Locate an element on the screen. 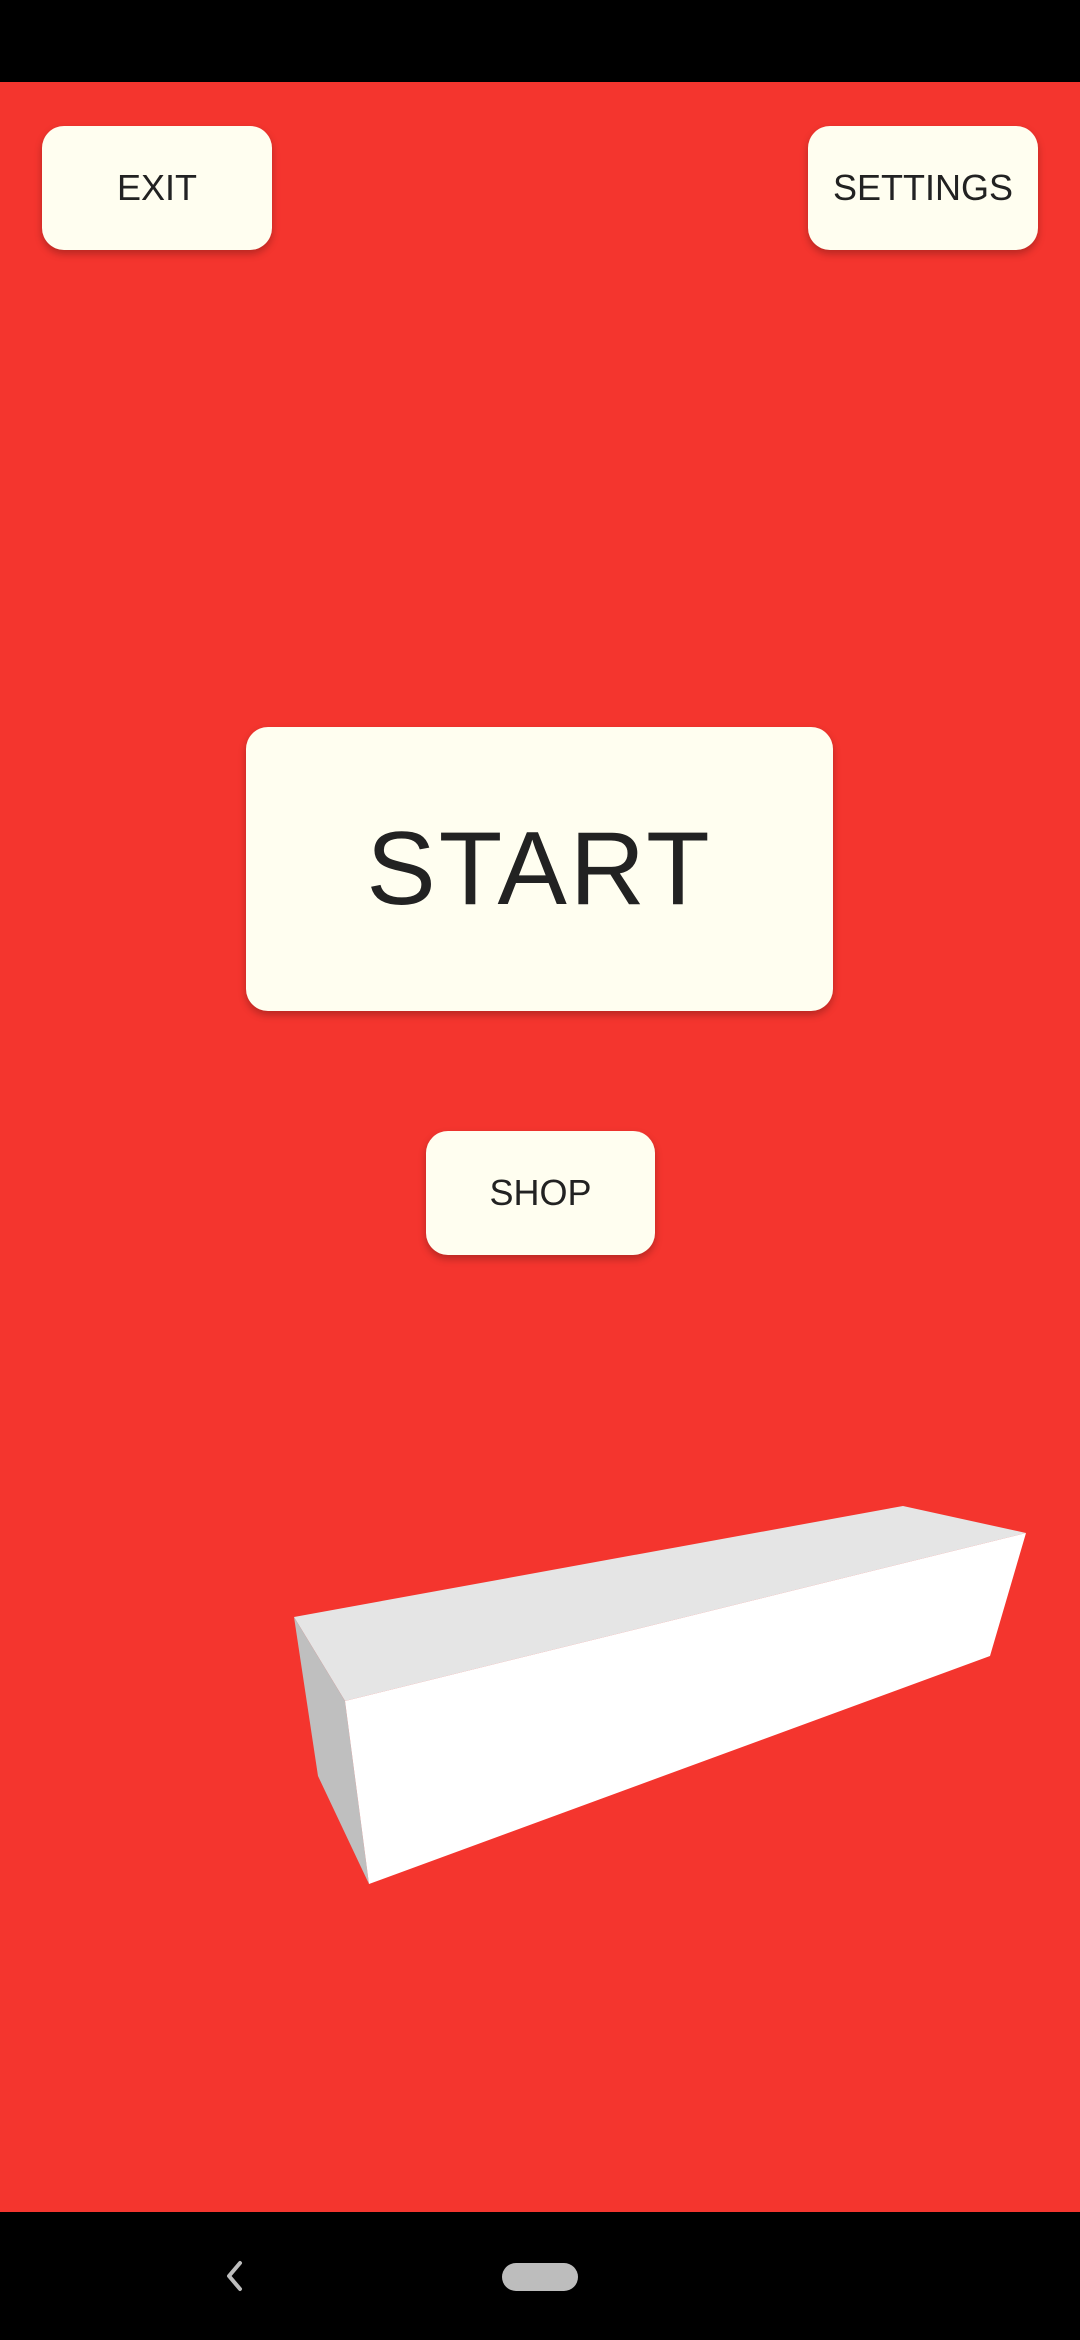 This screenshot has height=2340, width=1080. exit-button: EXIT is located at coordinates (157, 188).